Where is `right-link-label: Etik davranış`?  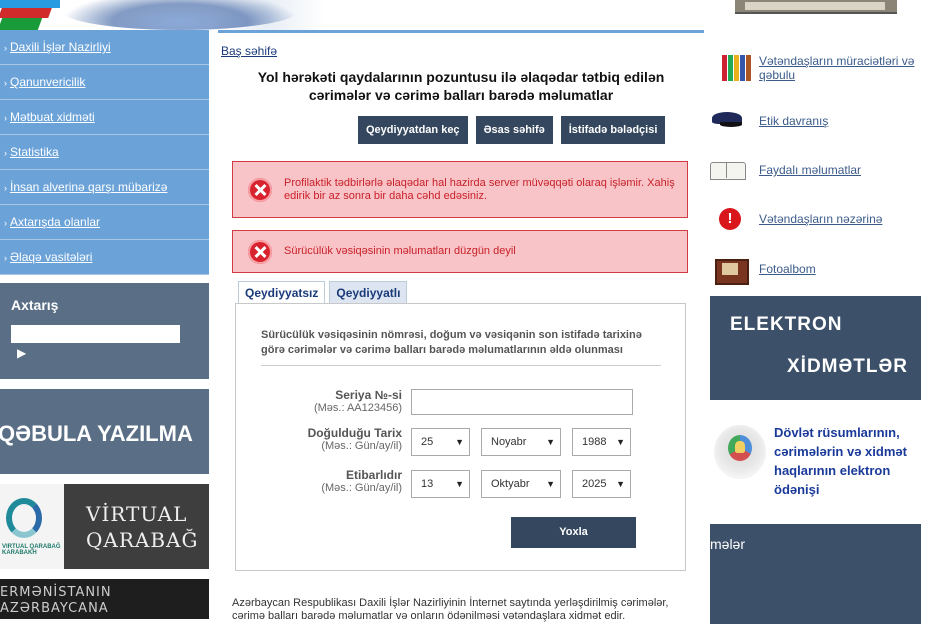
right-link-label: Etik davranış is located at coordinates (794, 121).